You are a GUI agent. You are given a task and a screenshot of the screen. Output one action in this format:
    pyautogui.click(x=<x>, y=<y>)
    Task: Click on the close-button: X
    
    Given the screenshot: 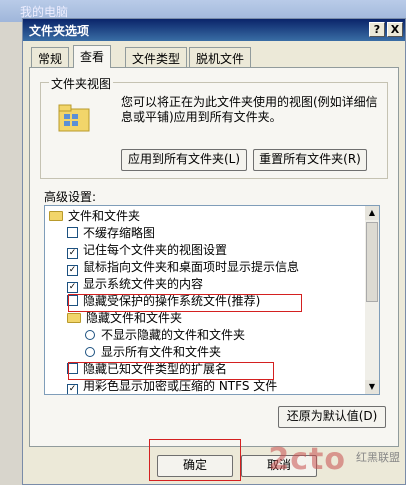 What is the action you would take?
    pyautogui.click(x=395, y=29)
    